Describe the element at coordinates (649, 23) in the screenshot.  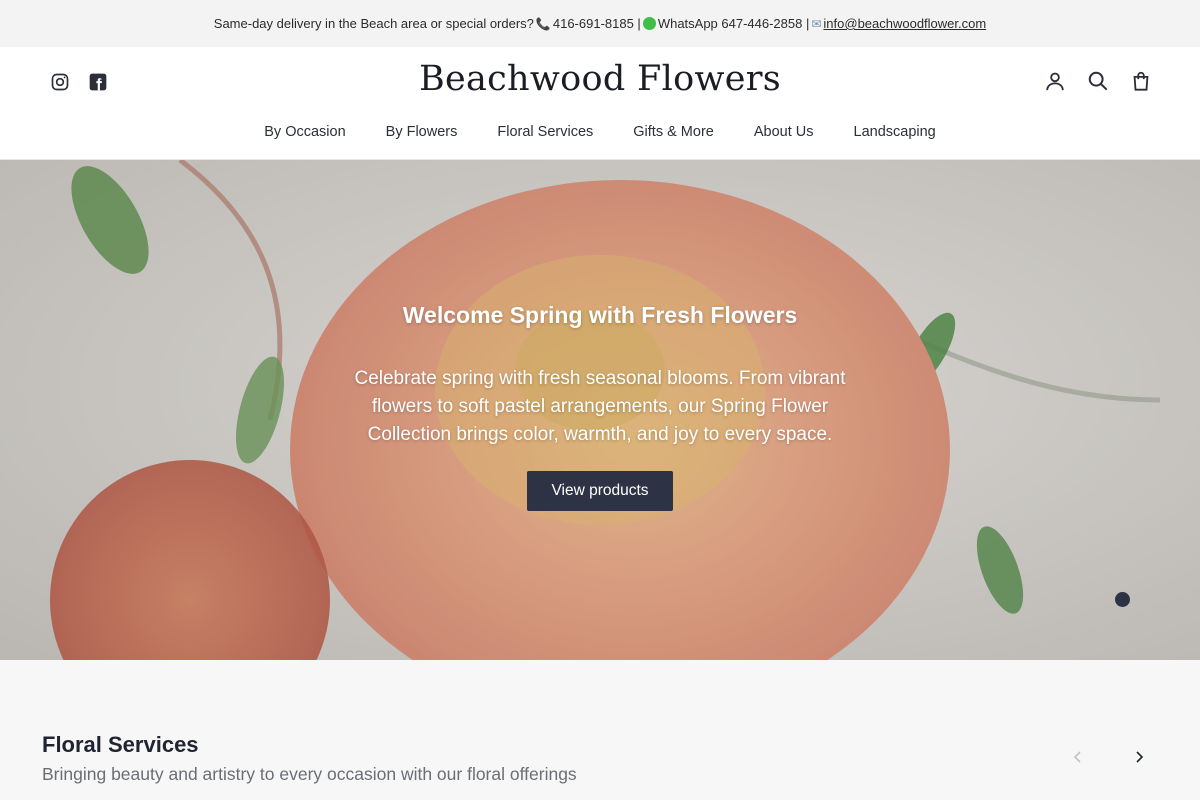
I see `whatsapp-dot-icon` at that location.